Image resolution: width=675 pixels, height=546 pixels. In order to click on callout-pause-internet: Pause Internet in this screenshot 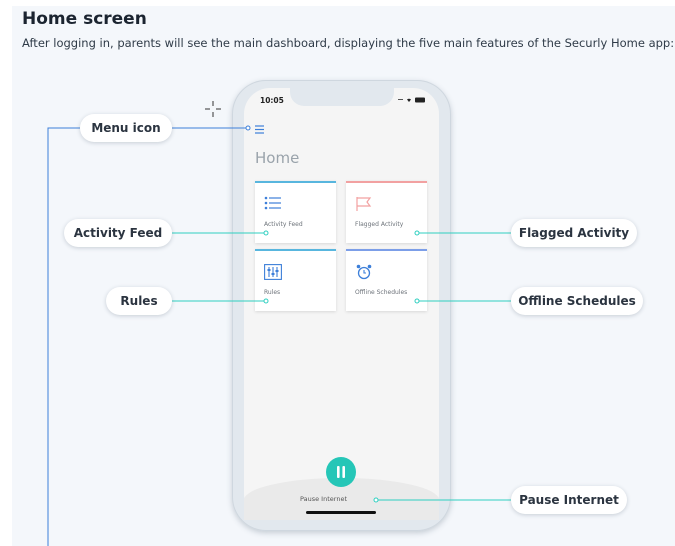, I will do `click(569, 500)`.